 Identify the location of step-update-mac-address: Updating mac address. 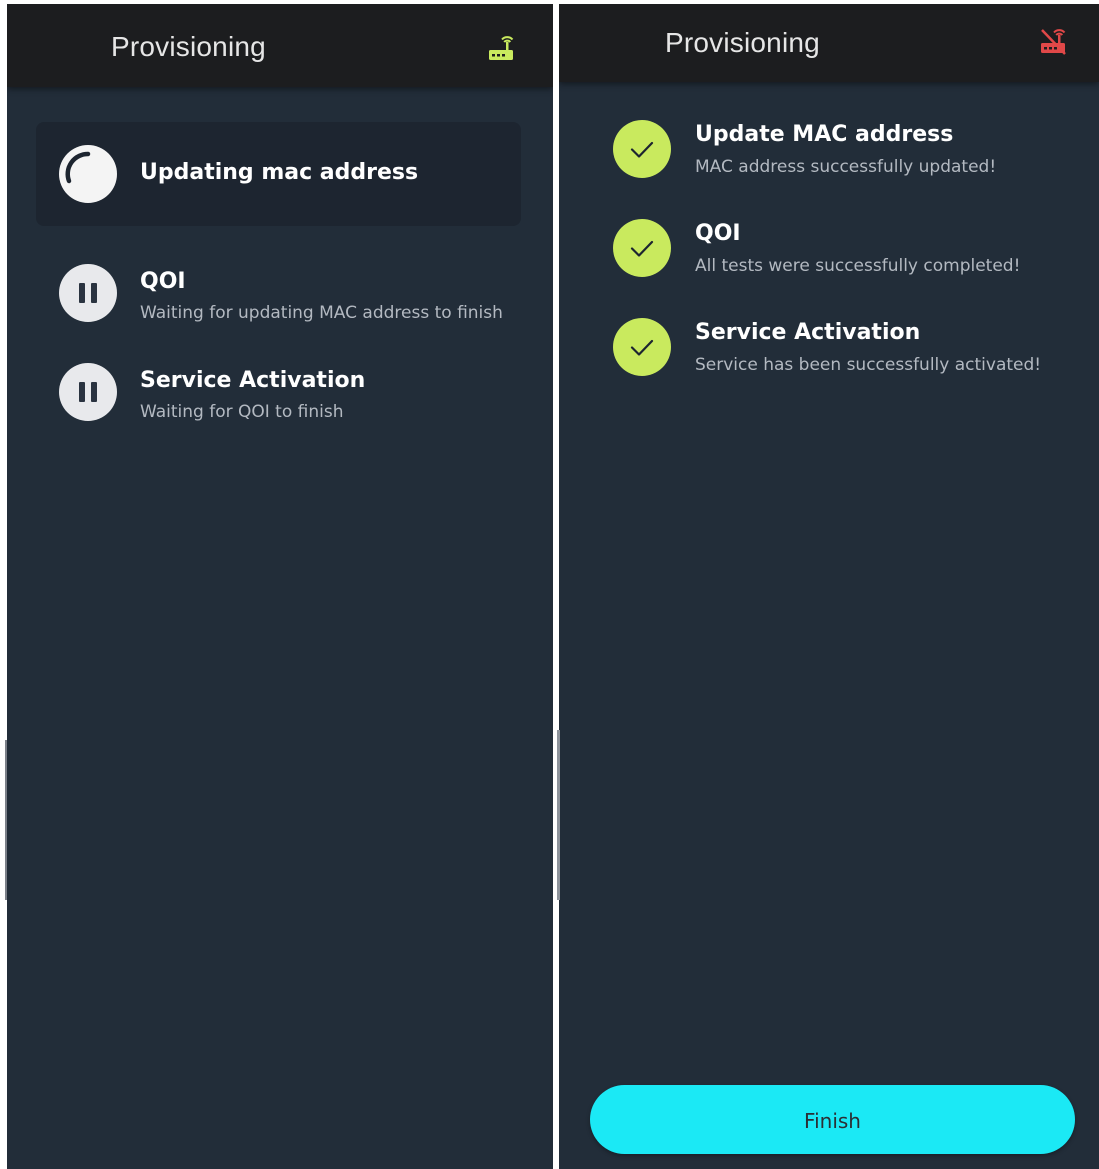
(278, 174).